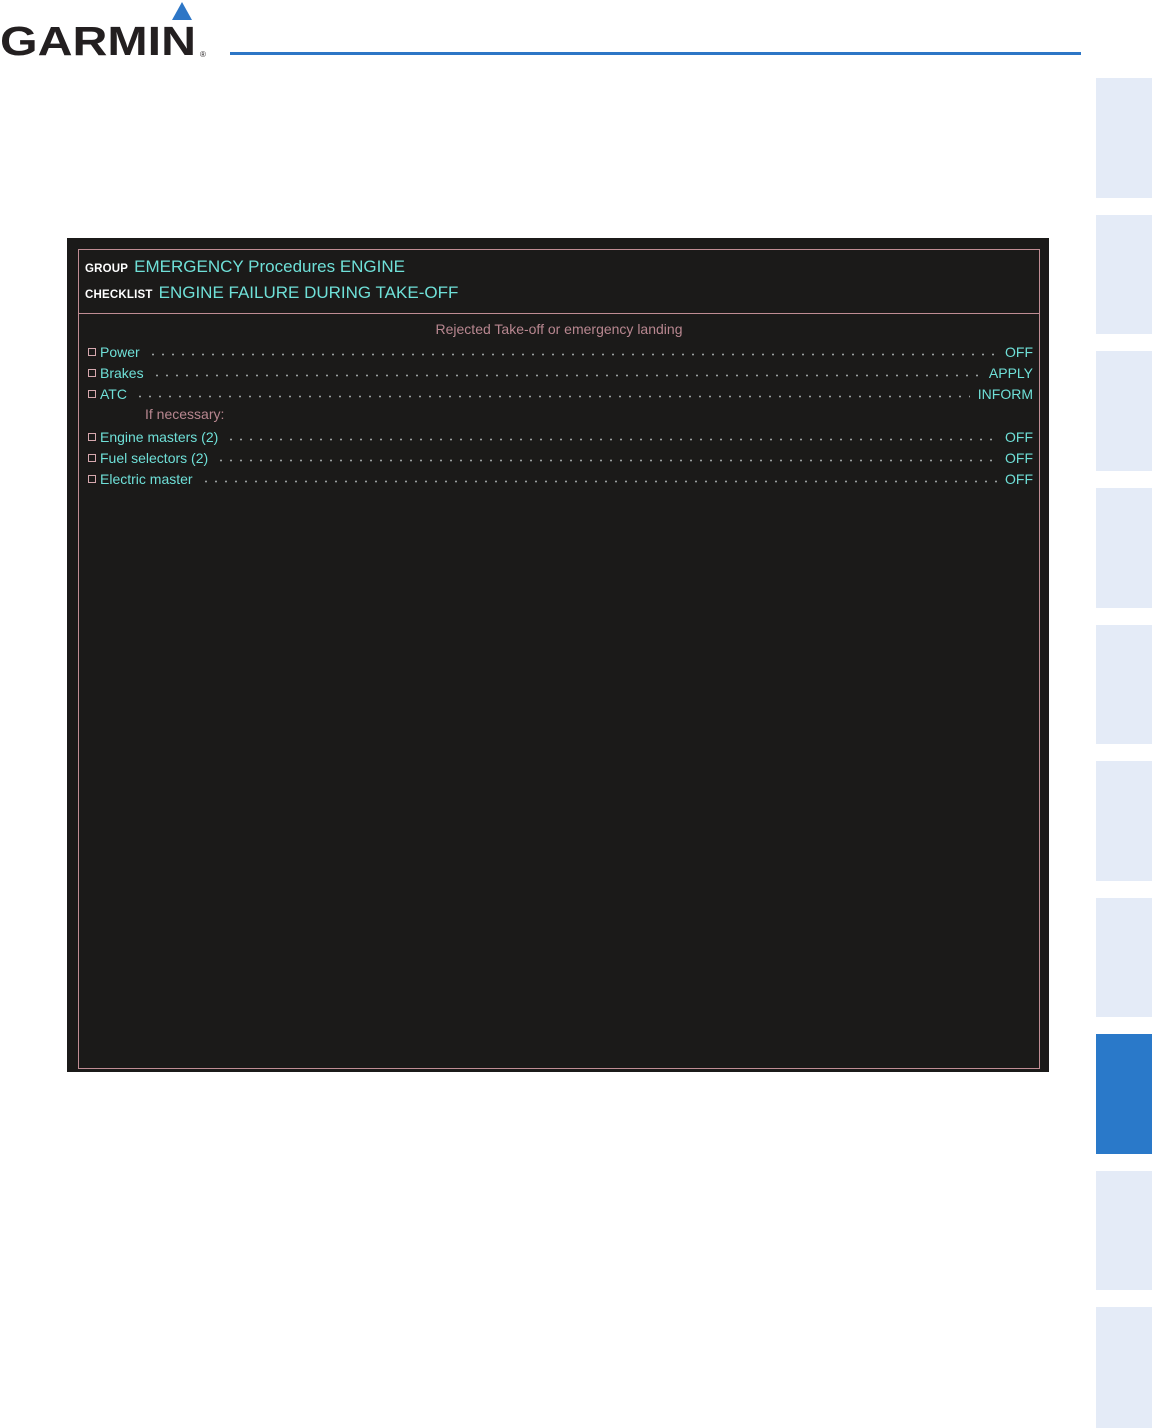  What do you see at coordinates (159, 437) in the screenshot?
I see `item-label: Engine masters (2)` at bounding box center [159, 437].